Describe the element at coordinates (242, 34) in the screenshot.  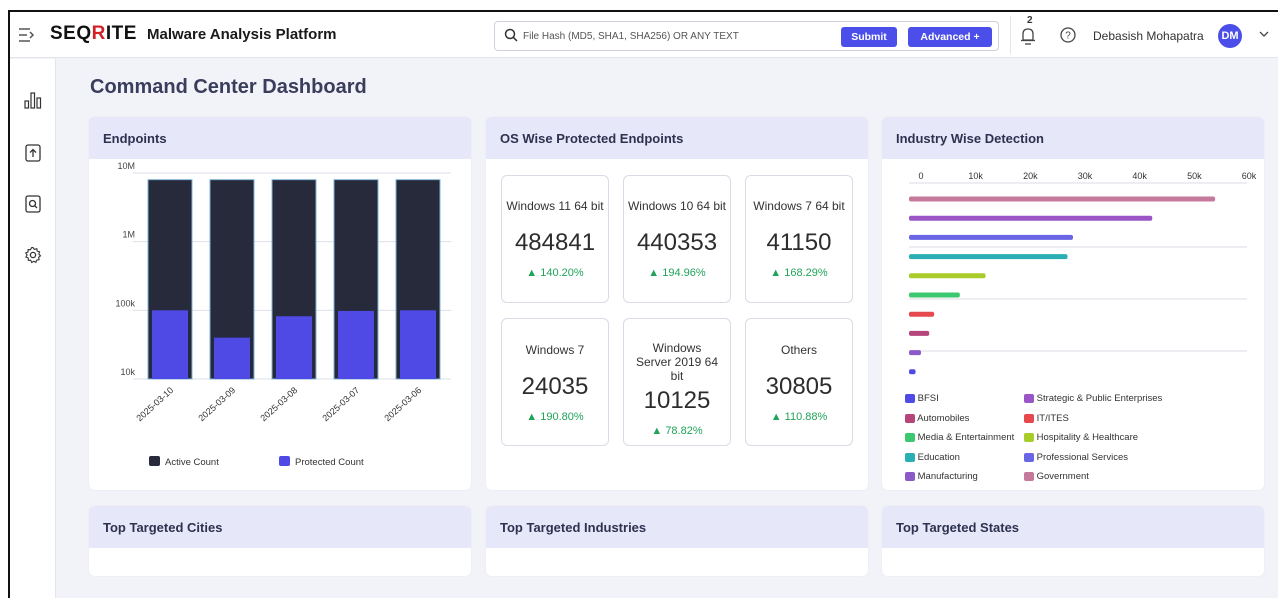
I see `app-title: Malware Analysis Platform` at that location.